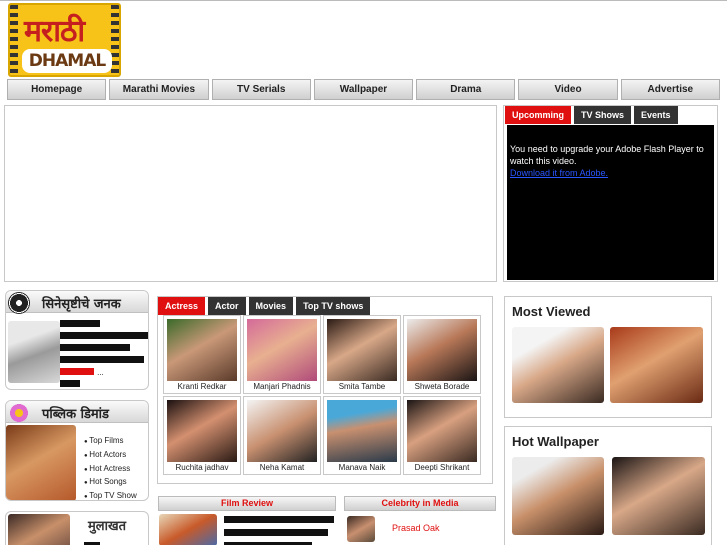 The height and width of the screenshot is (545, 727). Describe the element at coordinates (555, 441) in the screenshot. I see `hot-wallpaper-title: Hot Wallpaper` at that location.